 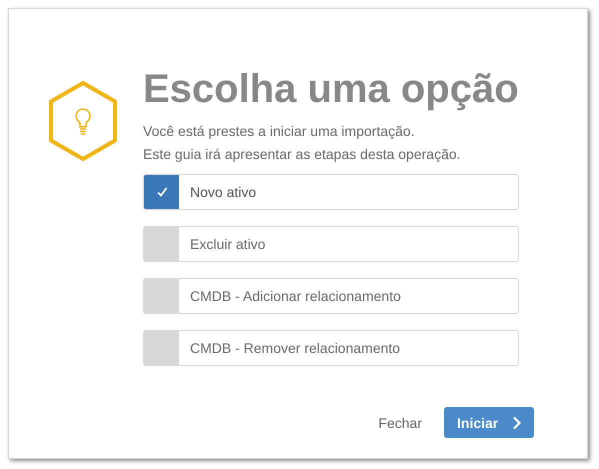 What do you see at coordinates (489, 422) in the screenshot?
I see `start-button: Iniciar` at bounding box center [489, 422].